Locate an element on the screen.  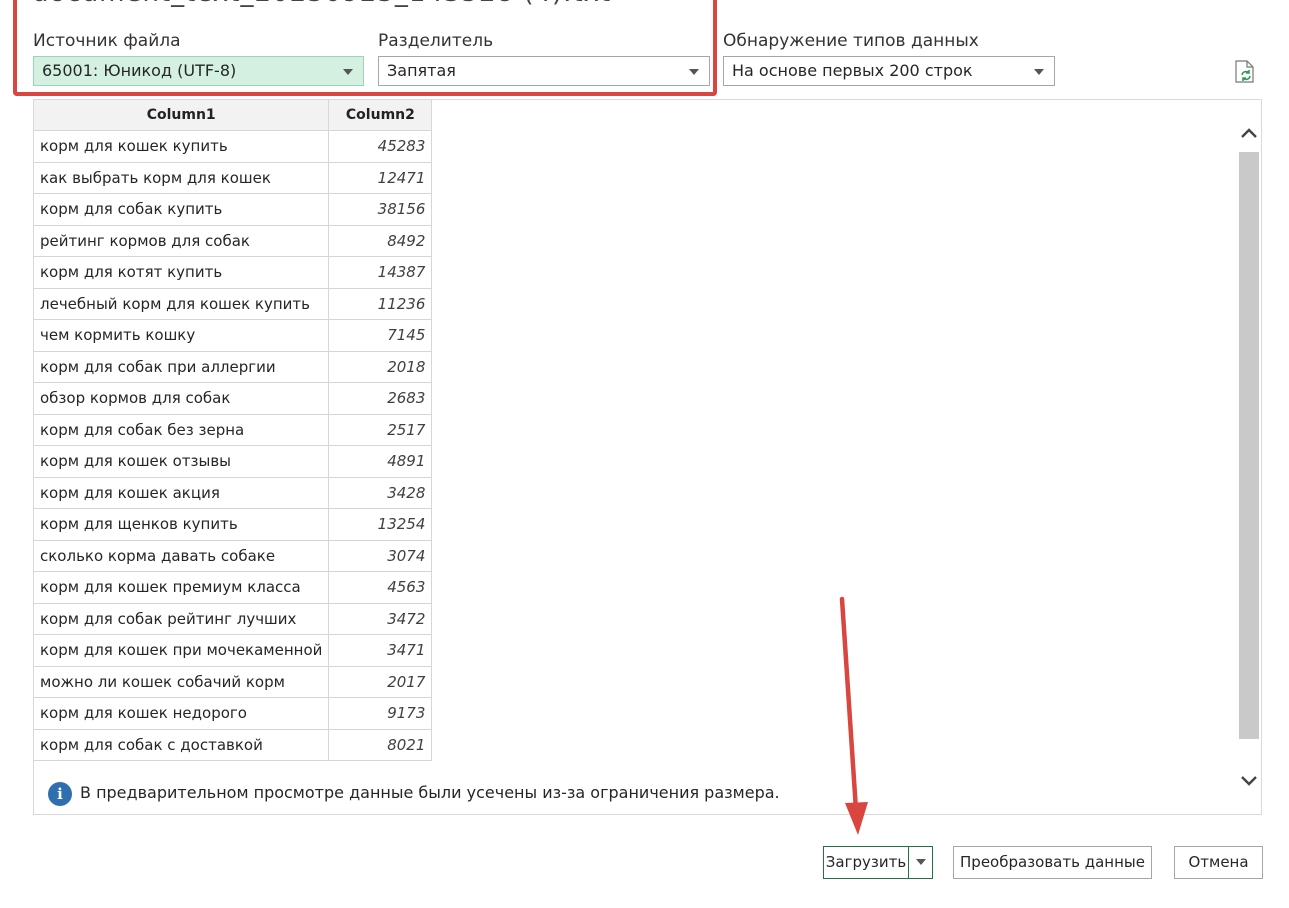
count-cell: 3471 is located at coordinates (380, 650).